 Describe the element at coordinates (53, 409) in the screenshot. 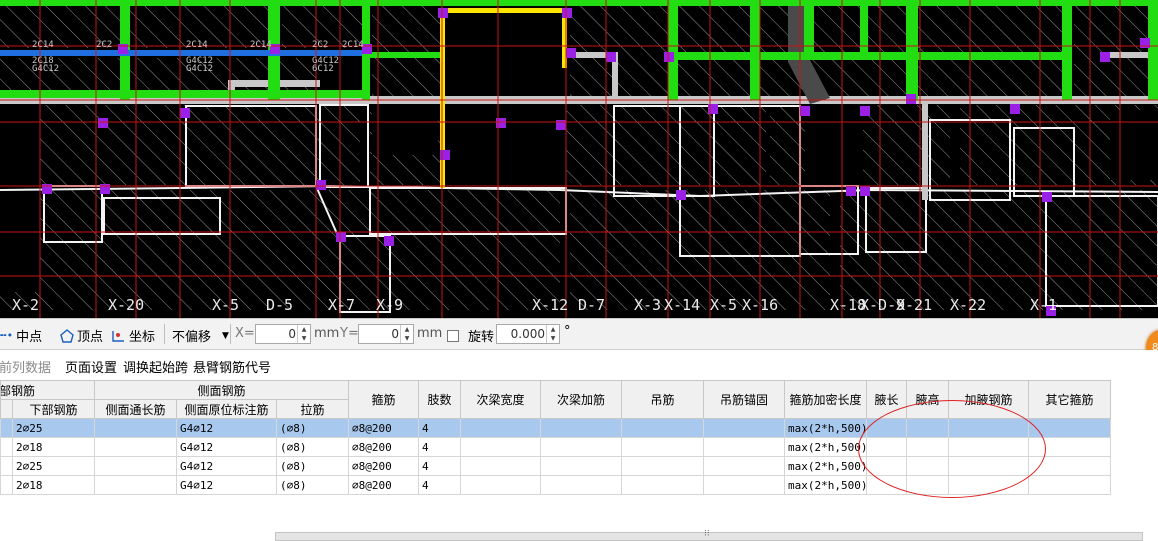

I see `header-bottom-rebar: 下部钢筋` at that location.